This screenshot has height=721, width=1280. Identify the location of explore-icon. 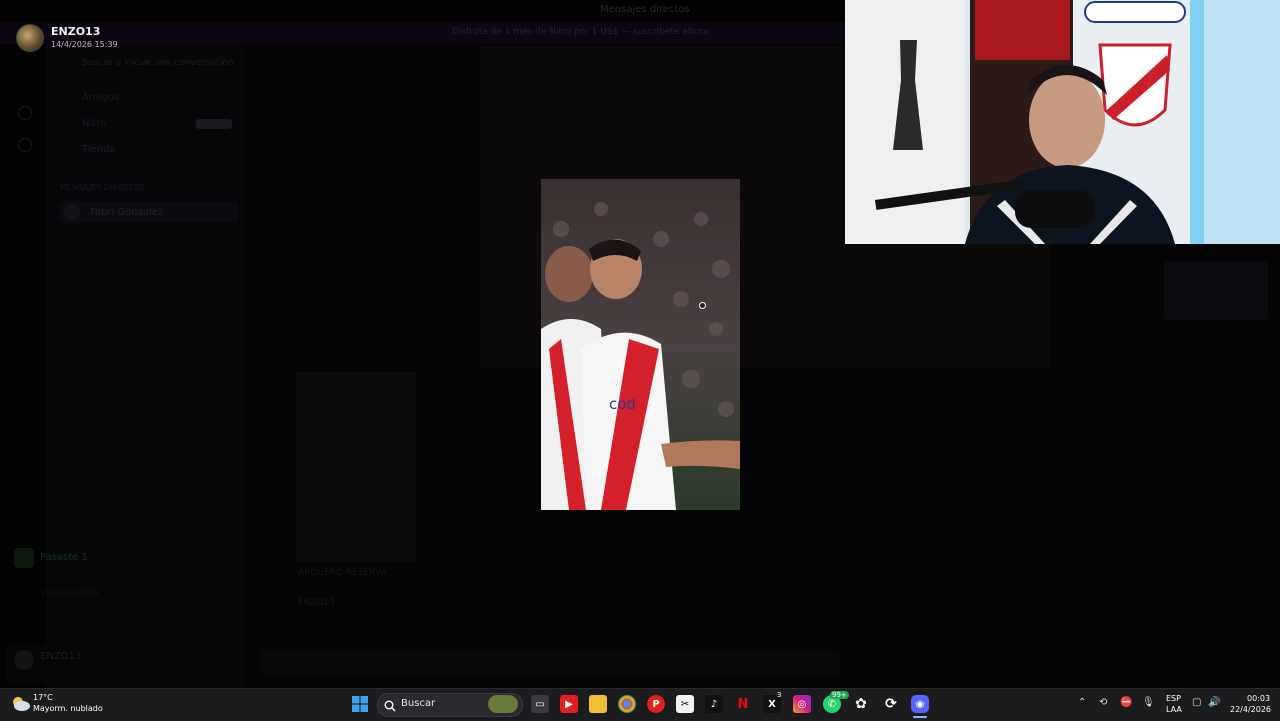
(25, 145).